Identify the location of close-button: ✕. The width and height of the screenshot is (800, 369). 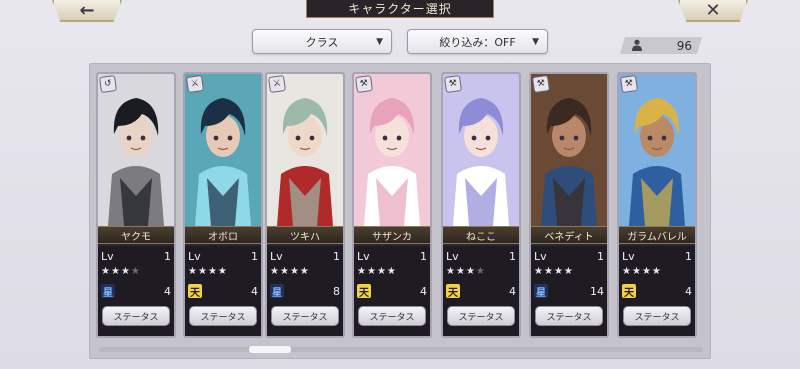
(713, 11).